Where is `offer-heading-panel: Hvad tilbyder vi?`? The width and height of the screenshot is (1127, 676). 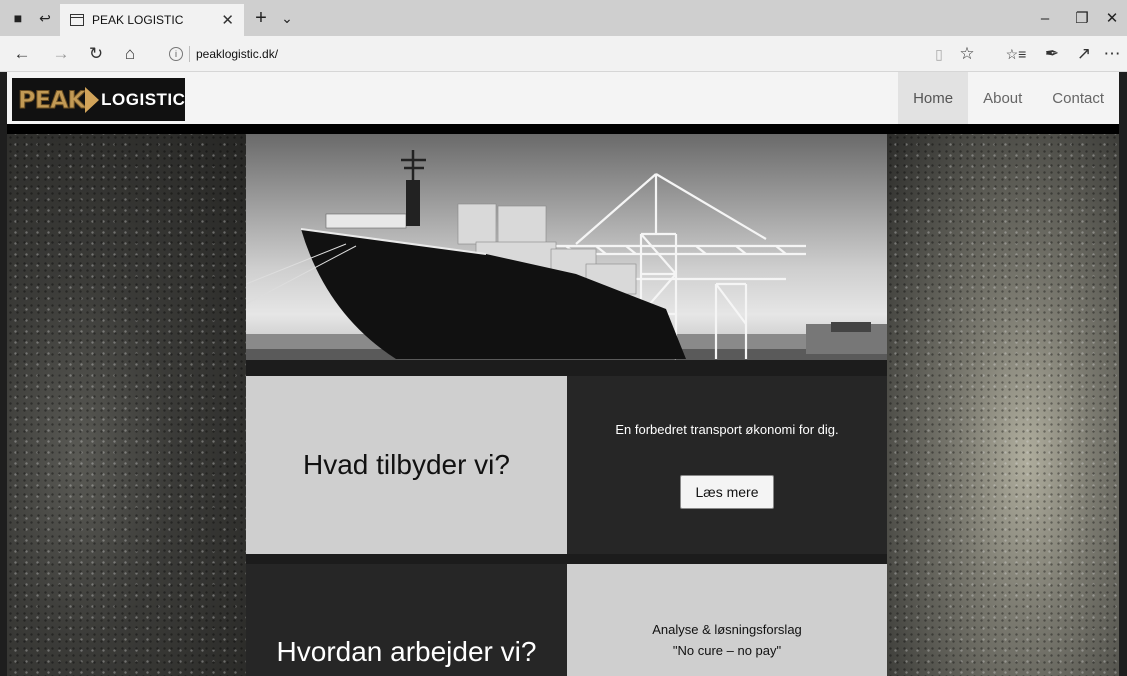 offer-heading-panel: Hvad tilbyder vi? is located at coordinates (406, 465).